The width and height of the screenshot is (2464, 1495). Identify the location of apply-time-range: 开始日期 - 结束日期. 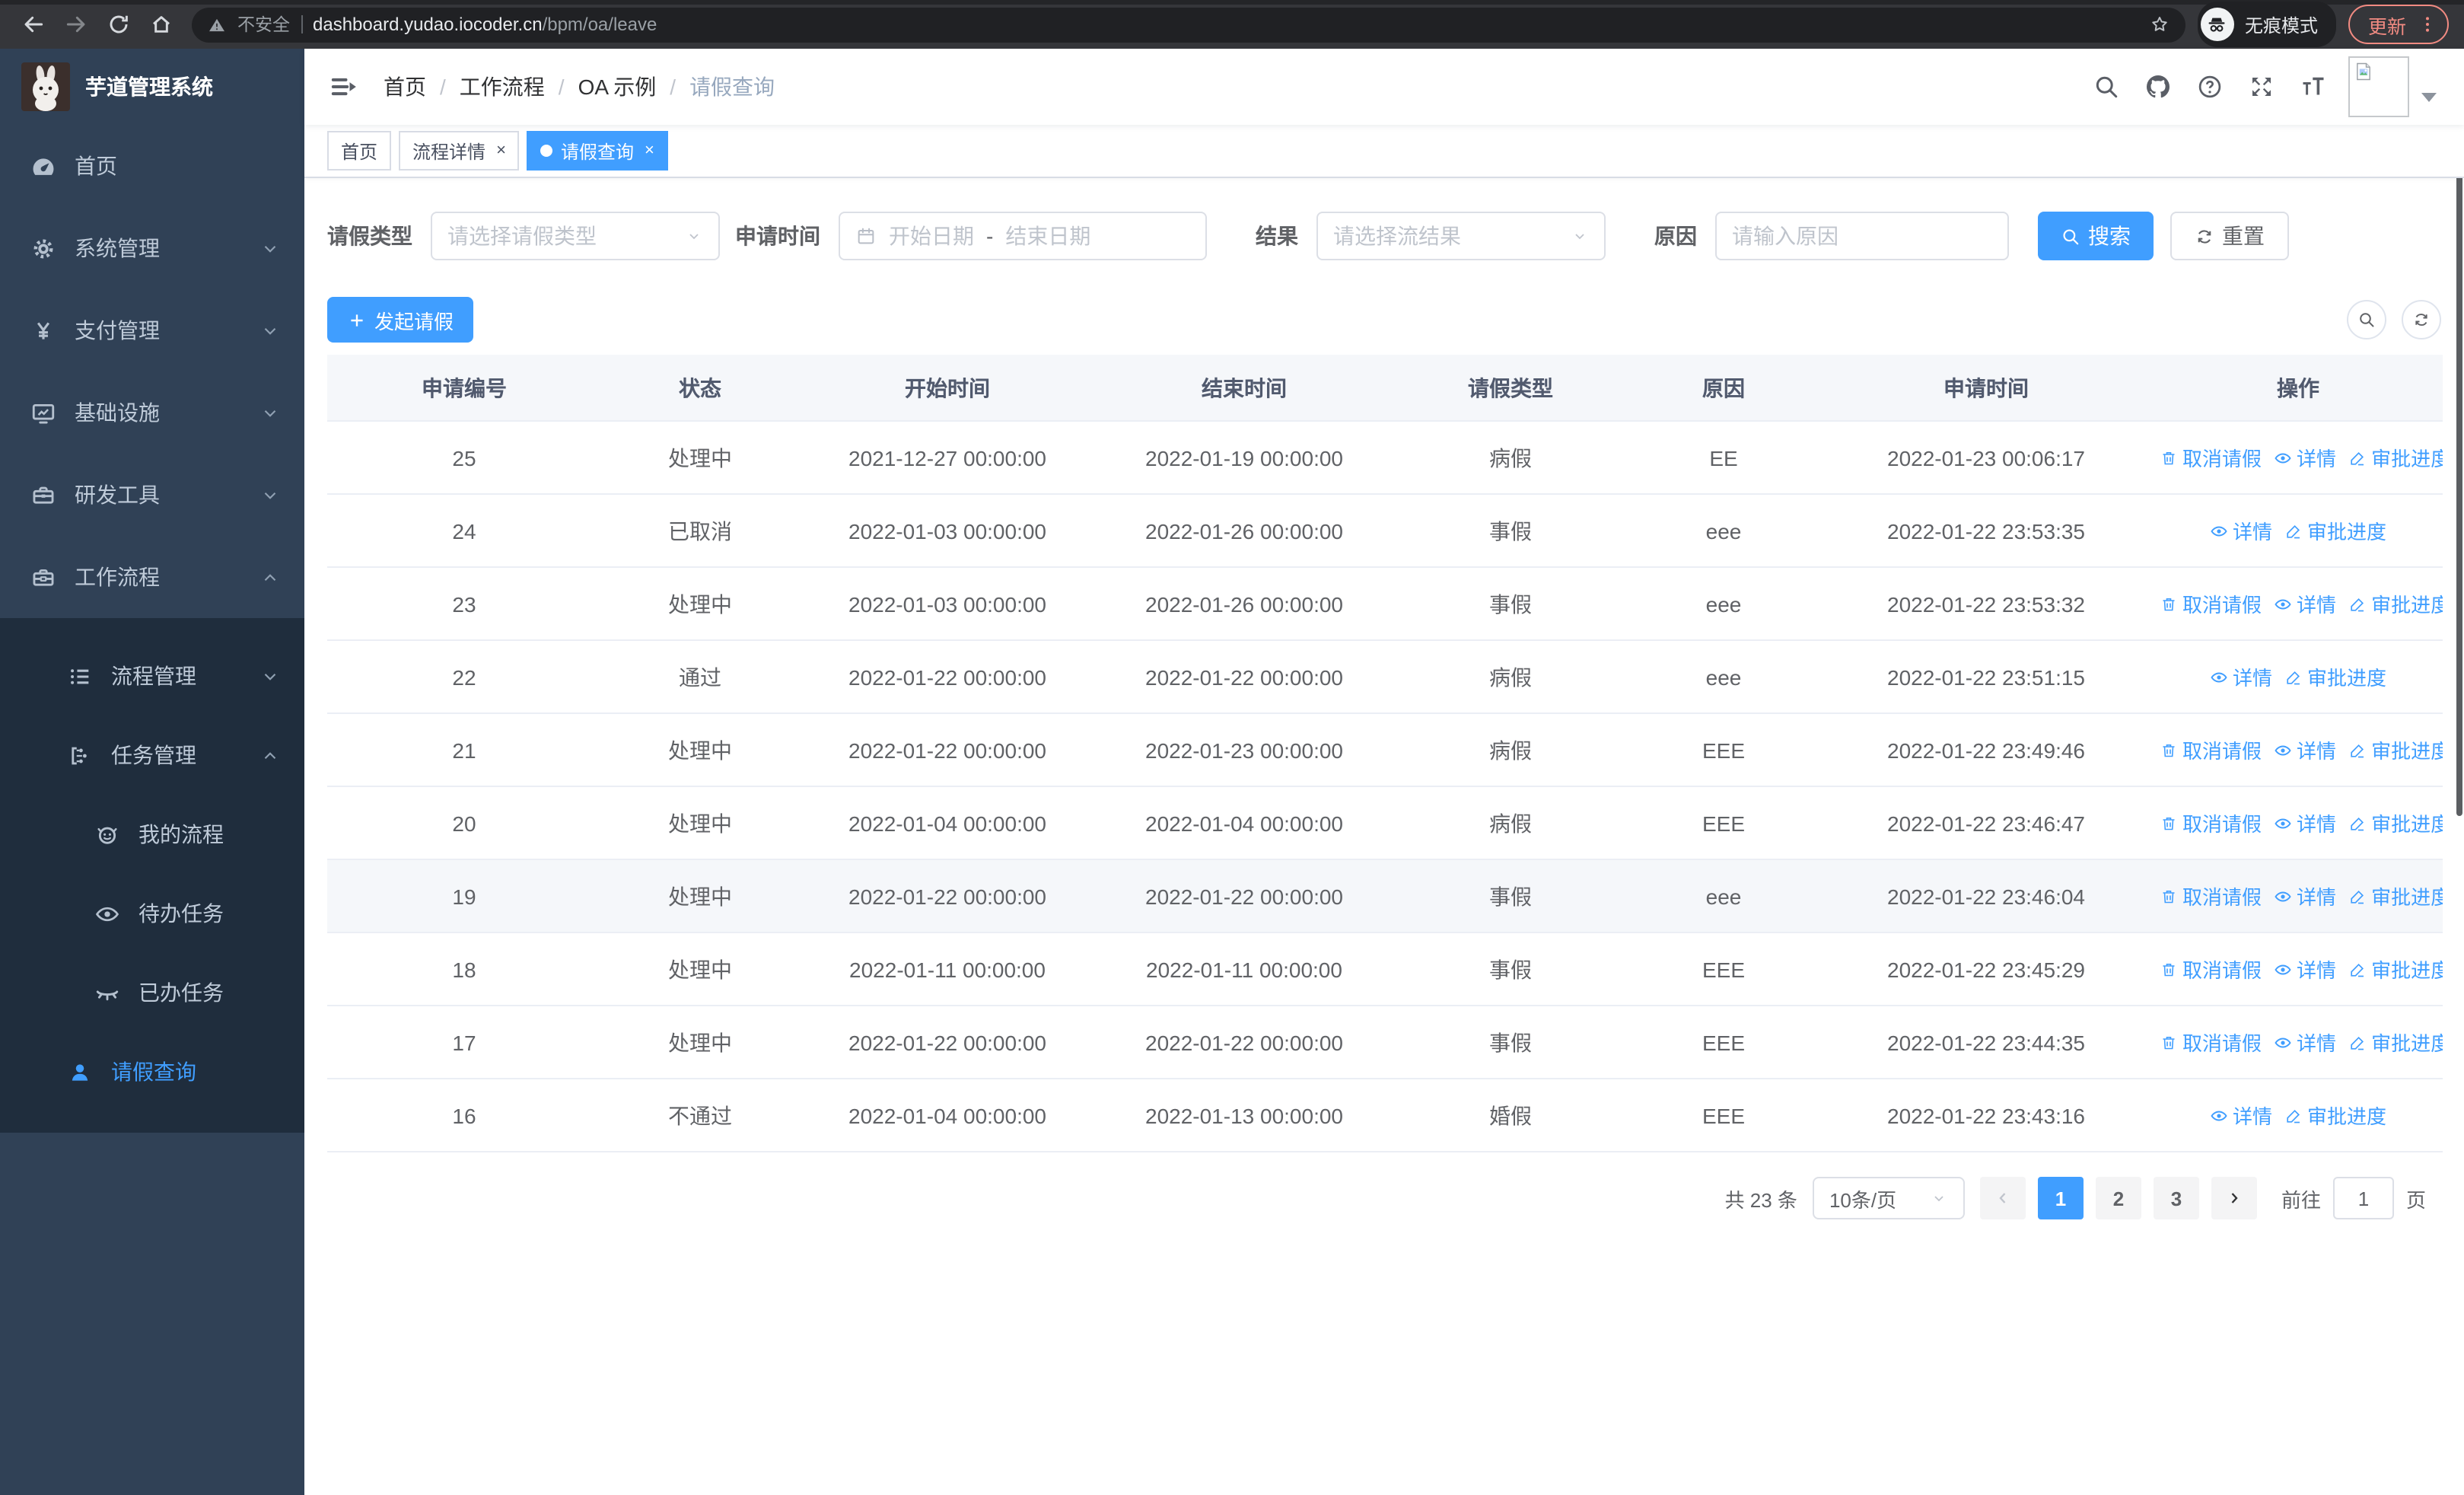
(1023, 236).